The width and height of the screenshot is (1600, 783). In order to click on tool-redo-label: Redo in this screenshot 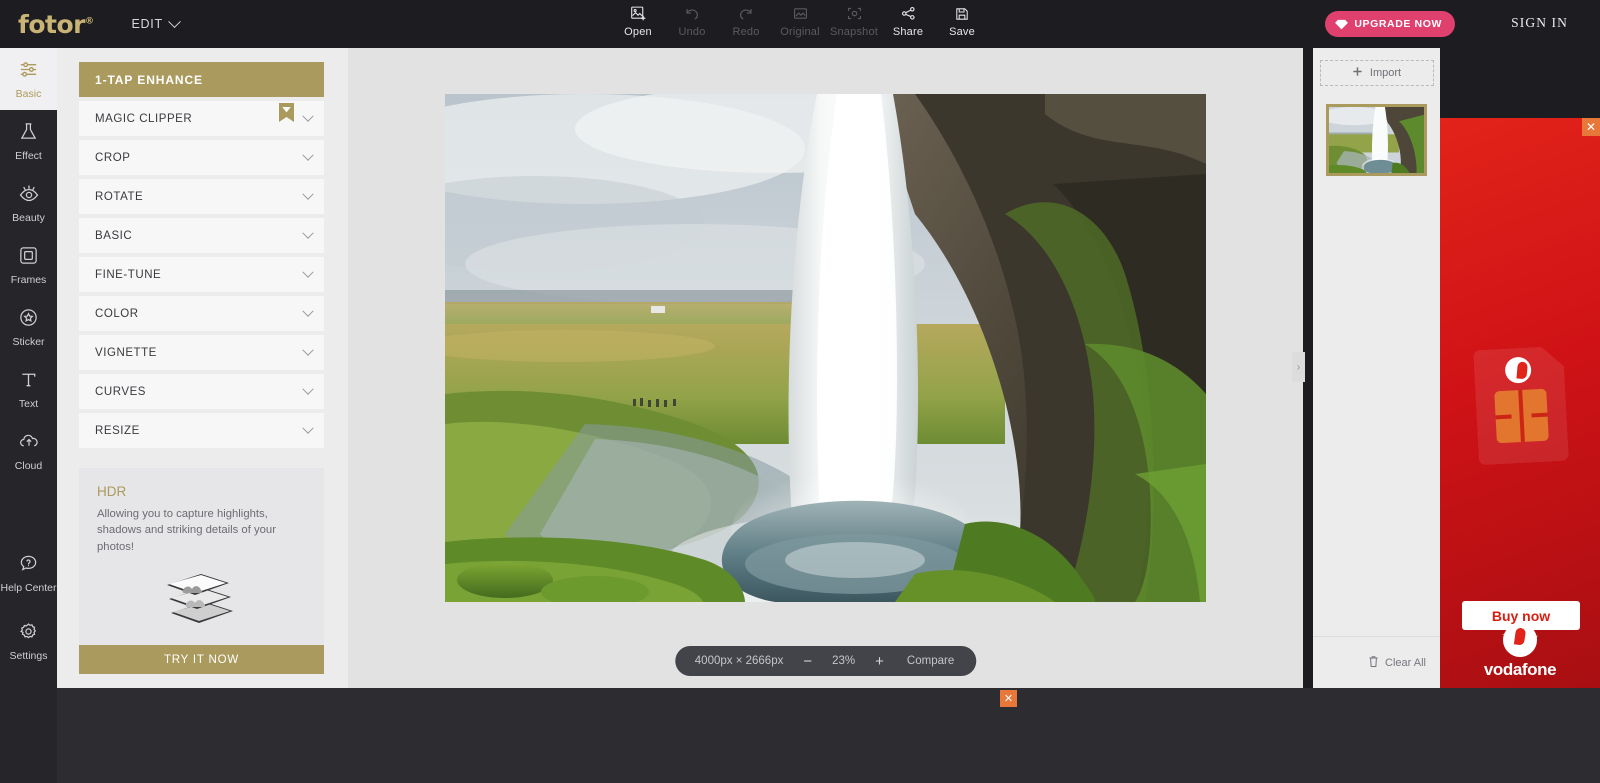, I will do `click(746, 32)`.